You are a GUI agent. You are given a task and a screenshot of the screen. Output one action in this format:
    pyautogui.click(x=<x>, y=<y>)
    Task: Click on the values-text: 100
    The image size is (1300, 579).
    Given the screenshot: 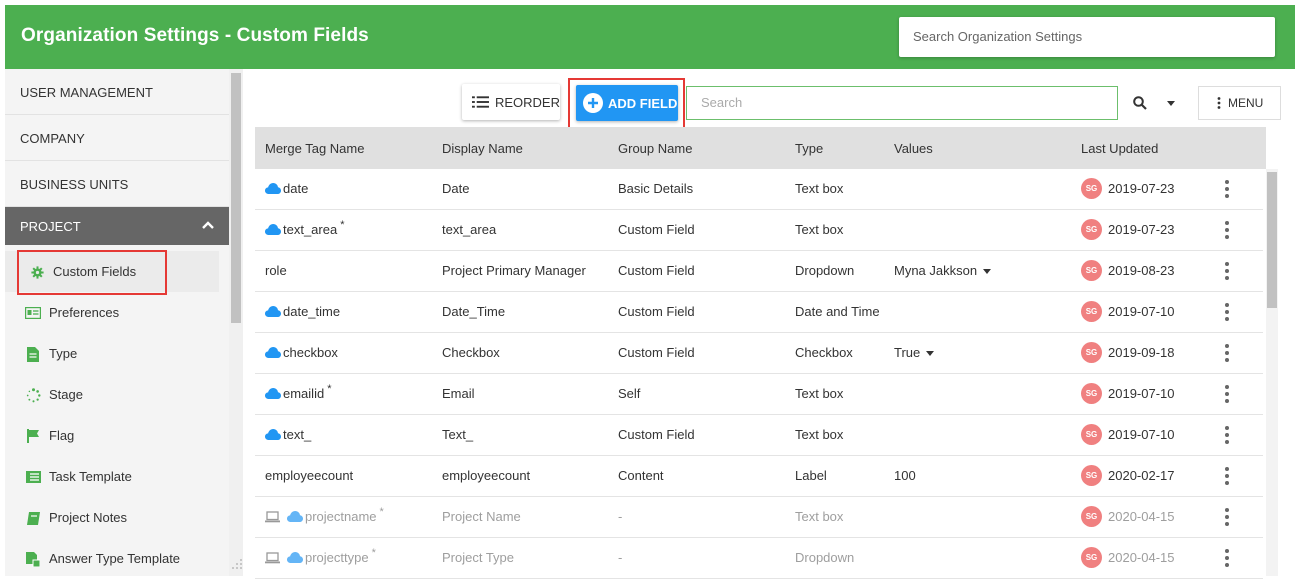 What is the action you would take?
    pyautogui.click(x=905, y=475)
    